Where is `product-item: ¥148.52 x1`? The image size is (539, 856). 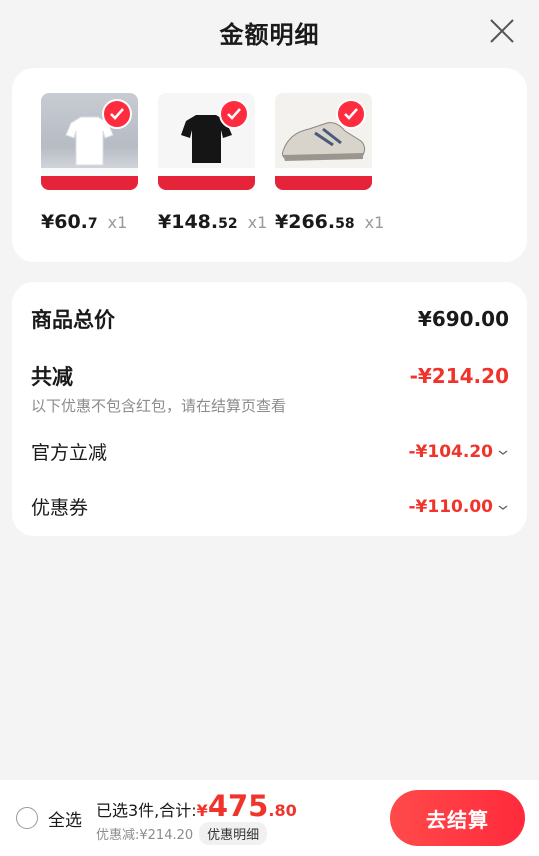 product-item: ¥148.52 x1 is located at coordinates (212, 177).